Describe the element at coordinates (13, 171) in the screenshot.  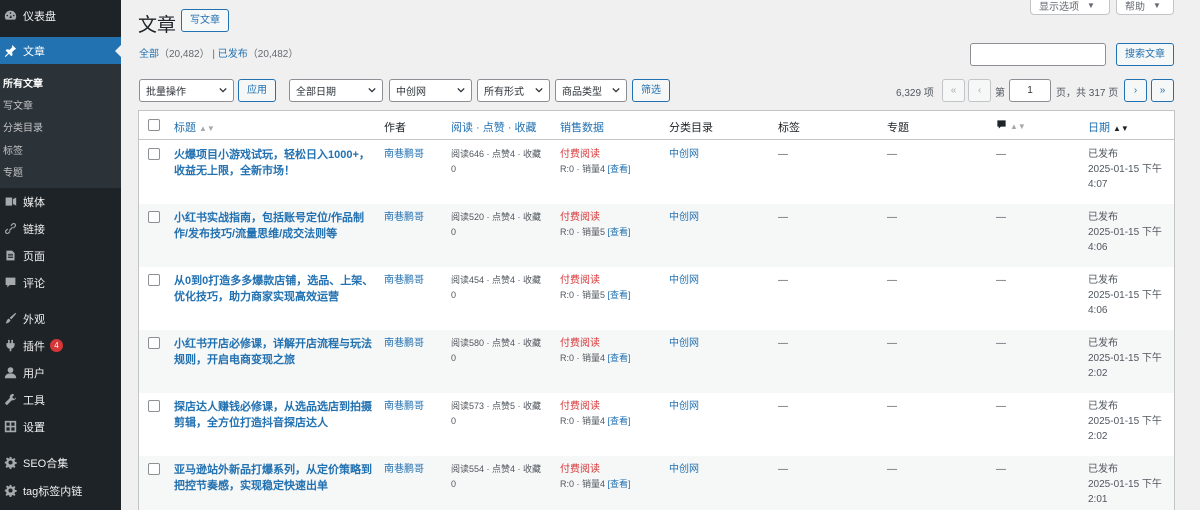
I see `submenu-topics: 专题` at that location.